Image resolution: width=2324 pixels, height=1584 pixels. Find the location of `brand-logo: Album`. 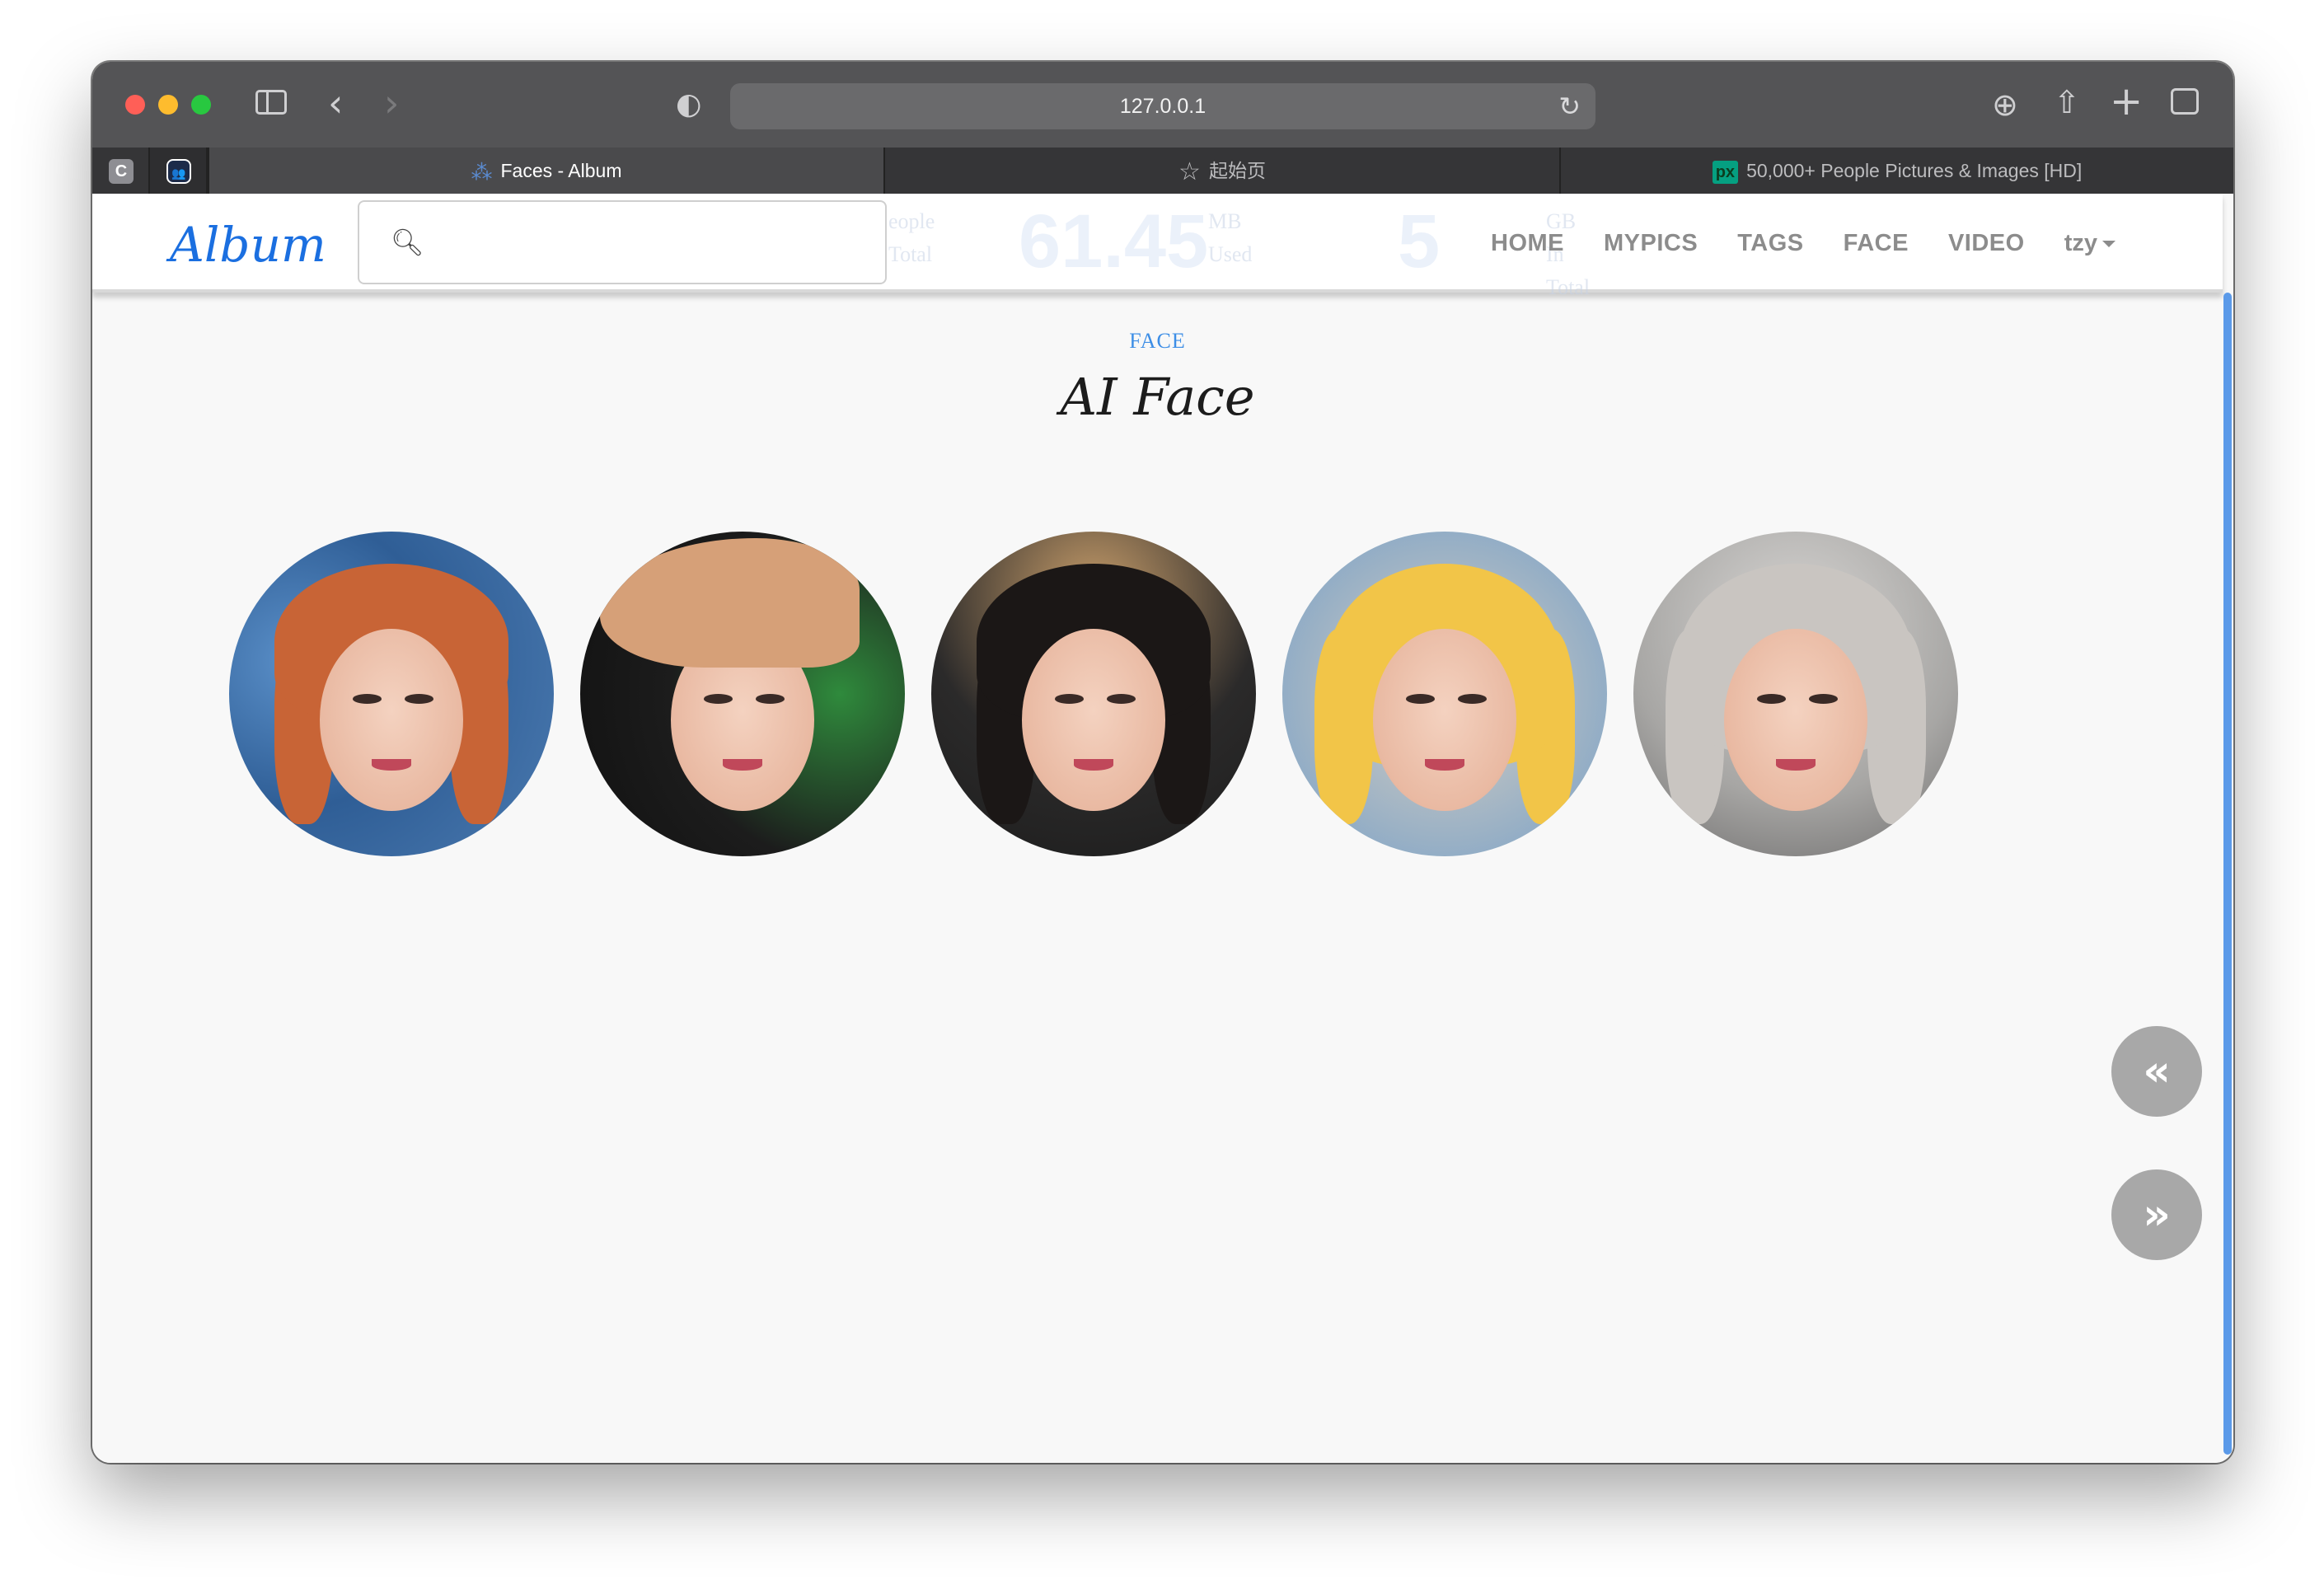

brand-logo: Album is located at coordinates (248, 245).